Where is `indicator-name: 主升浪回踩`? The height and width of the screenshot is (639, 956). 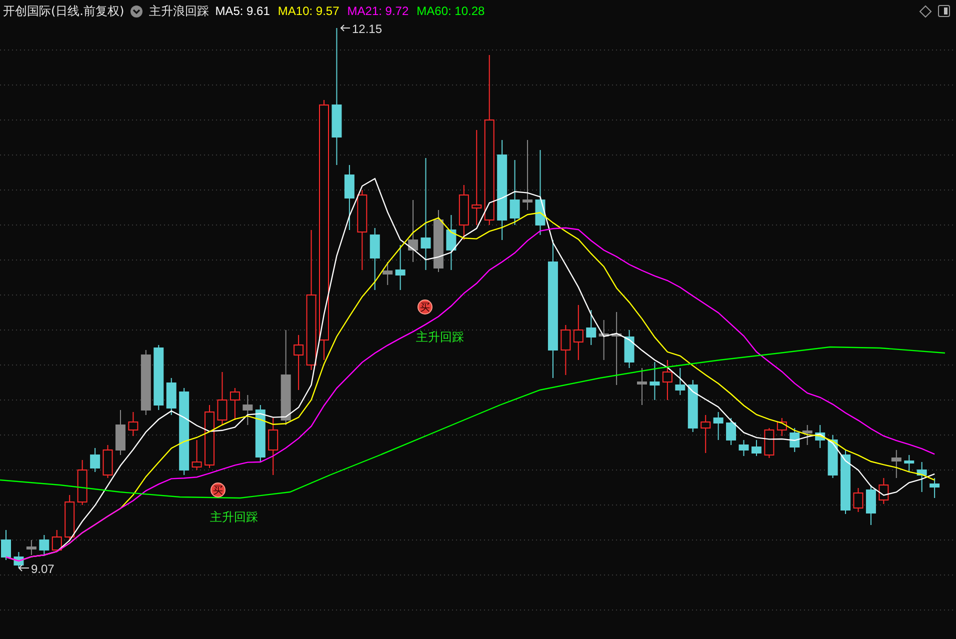
indicator-name: 主升浪回踩 is located at coordinates (179, 11).